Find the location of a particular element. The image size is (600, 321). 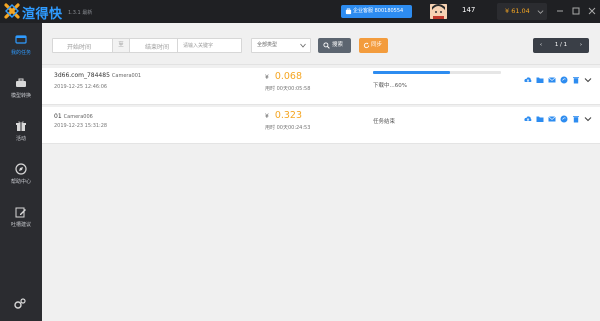

pager-prev-button: ‹ is located at coordinates (541, 45).